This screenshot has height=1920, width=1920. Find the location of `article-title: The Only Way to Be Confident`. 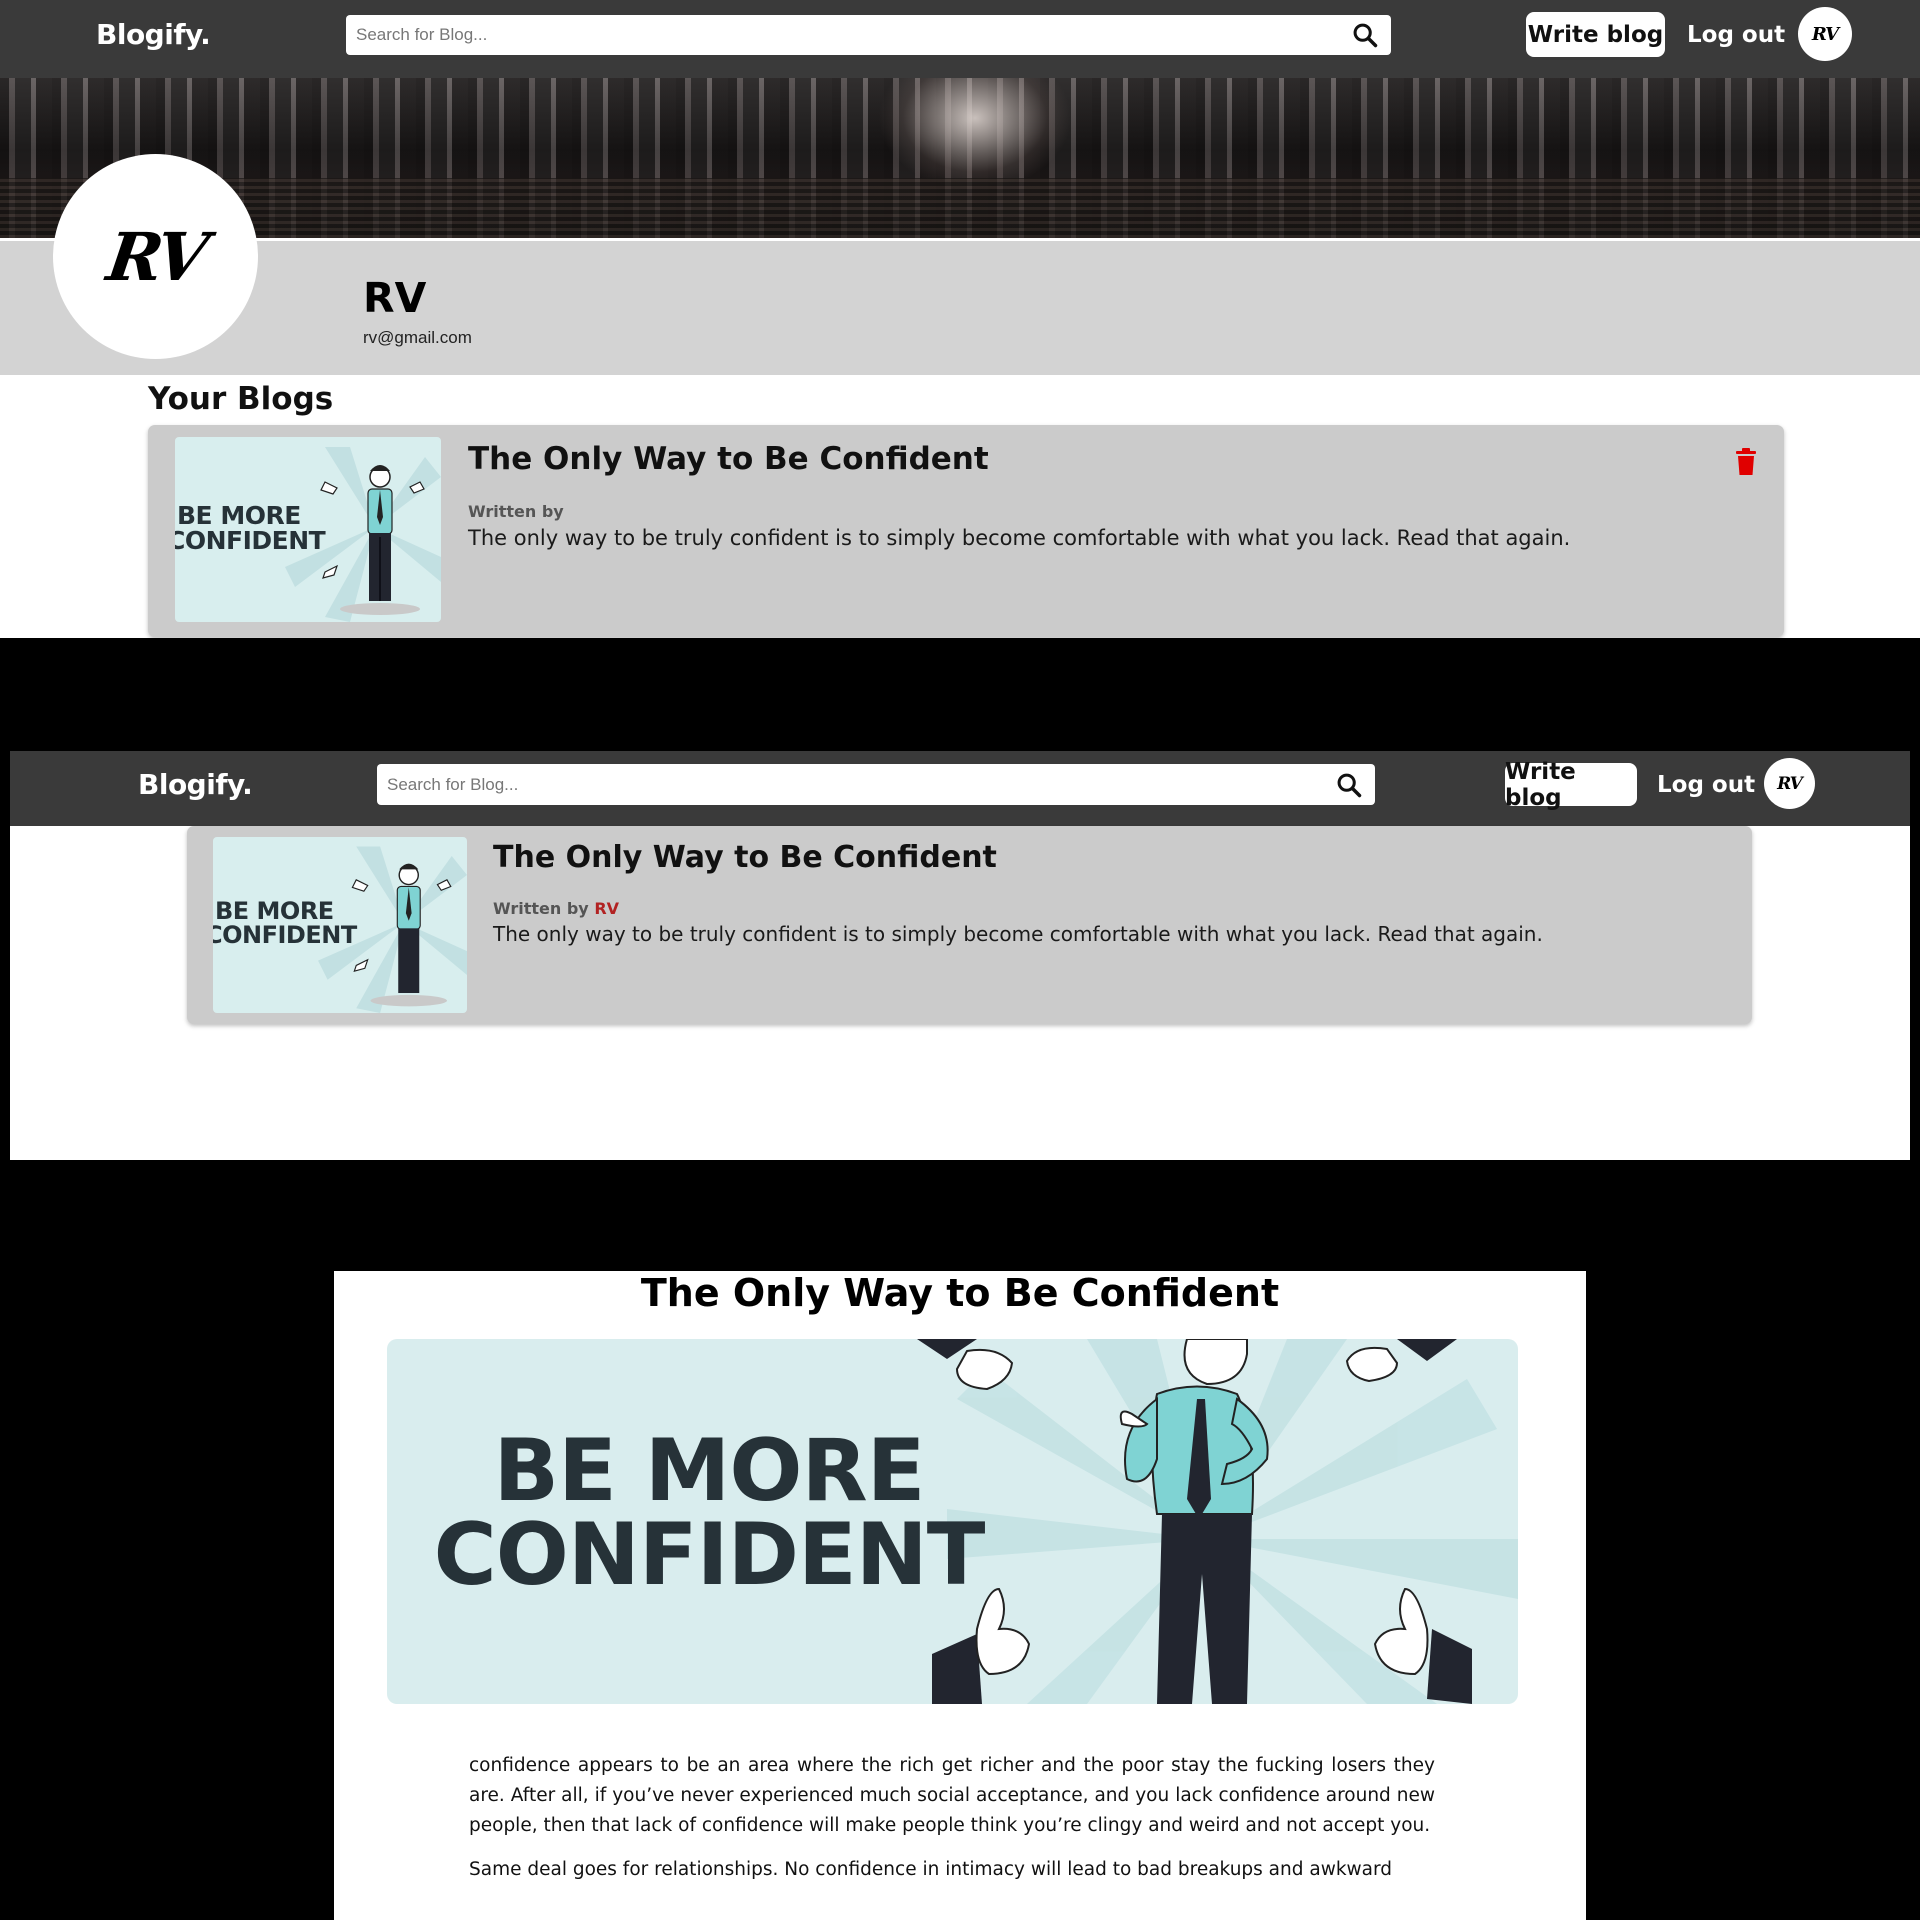

article-title: The Only Way to Be Confident is located at coordinates (960, 1293).